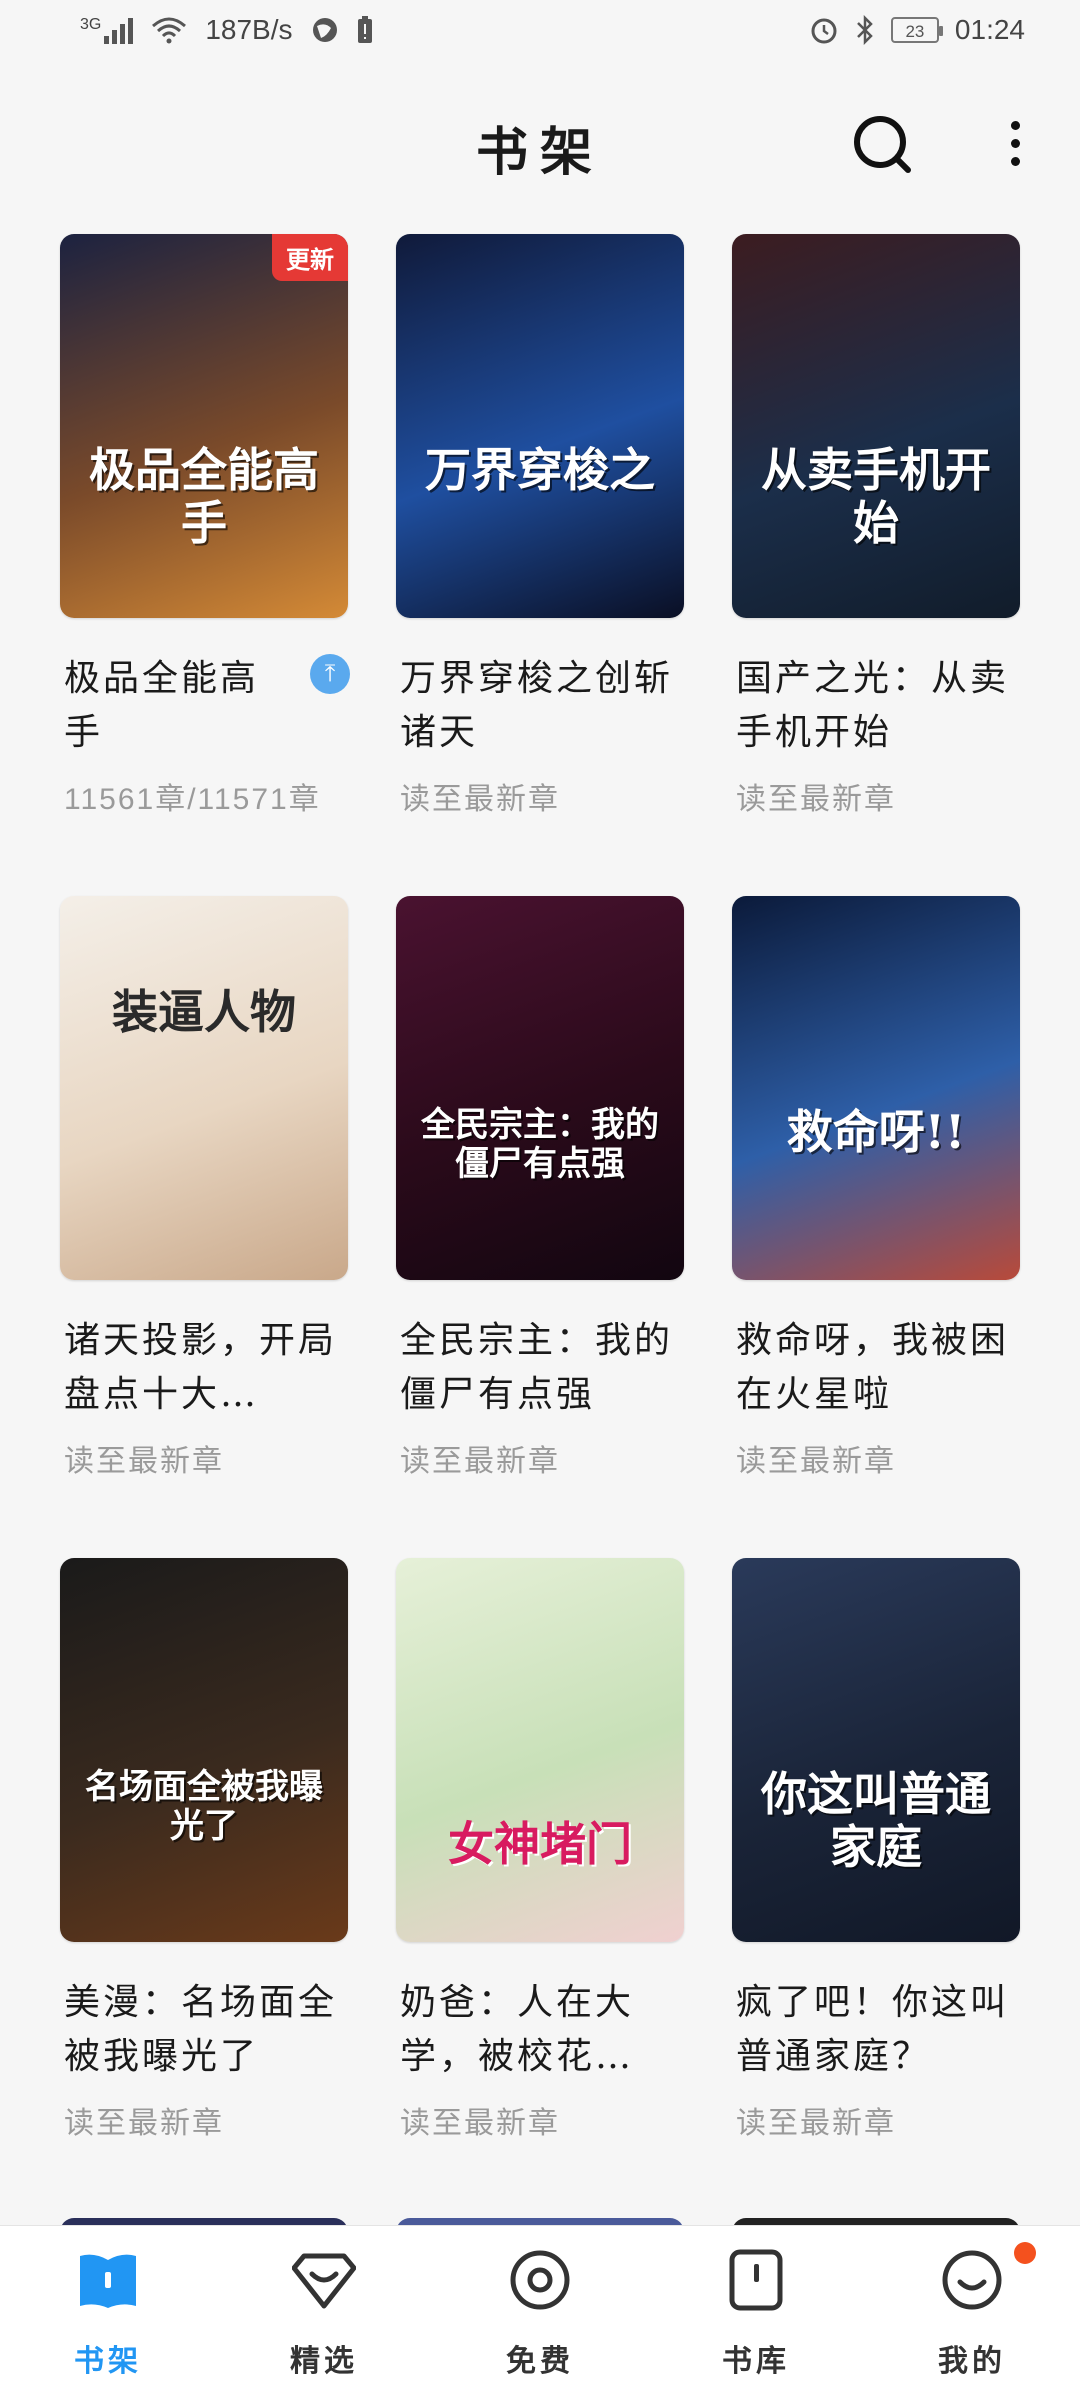 Image resolution: width=1080 pixels, height=2401 pixels. I want to click on cover-title-art: 你这叫普通家庭, so click(876, 1820).